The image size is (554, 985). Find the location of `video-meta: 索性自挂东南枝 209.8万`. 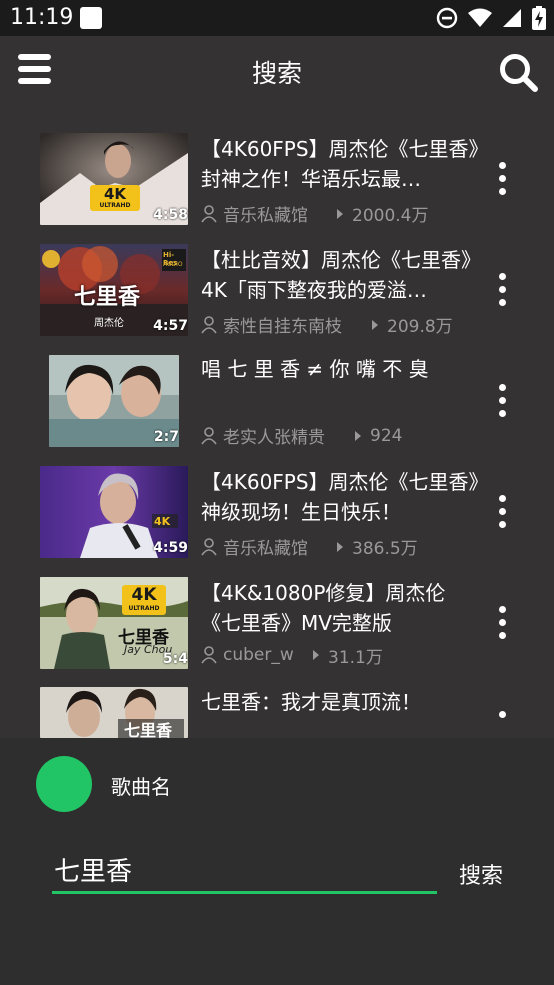

video-meta: 索性自挂东南枝 209.8万 is located at coordinates (327, 324).